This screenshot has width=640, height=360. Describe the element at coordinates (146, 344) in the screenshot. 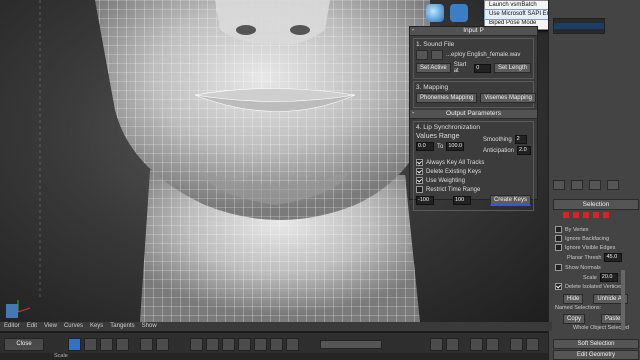

I see `add-keys-icon` at that location.